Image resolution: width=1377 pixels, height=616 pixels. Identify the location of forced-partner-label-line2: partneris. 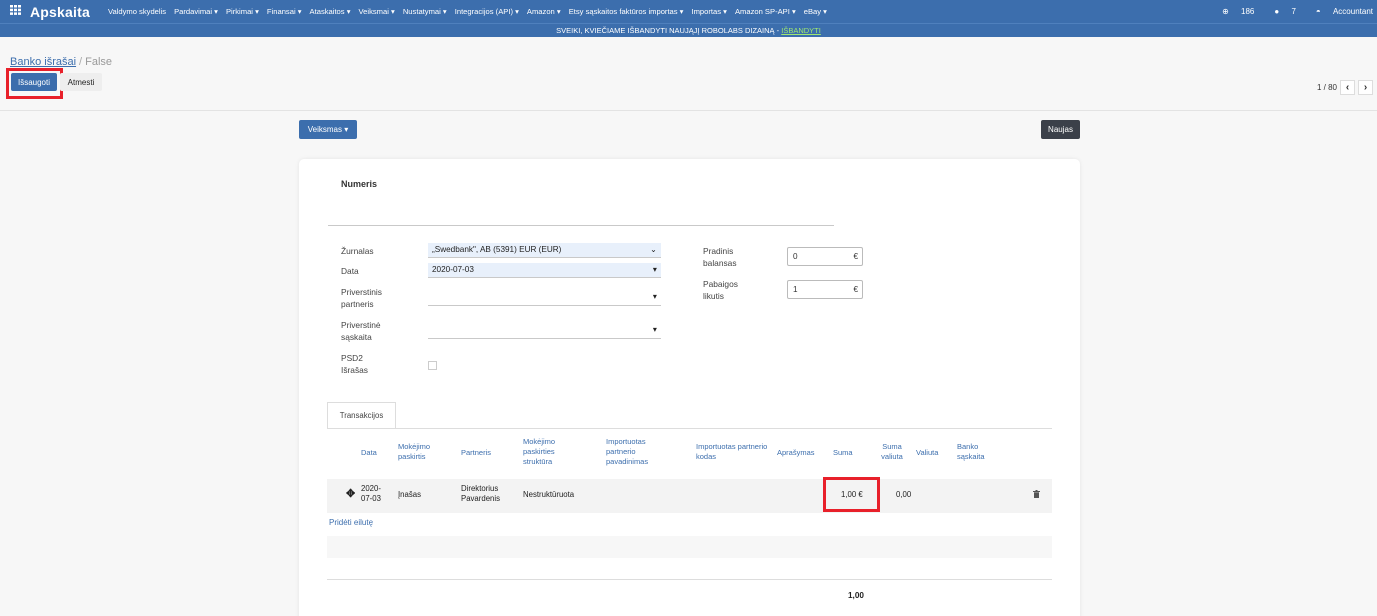
(357, 304).